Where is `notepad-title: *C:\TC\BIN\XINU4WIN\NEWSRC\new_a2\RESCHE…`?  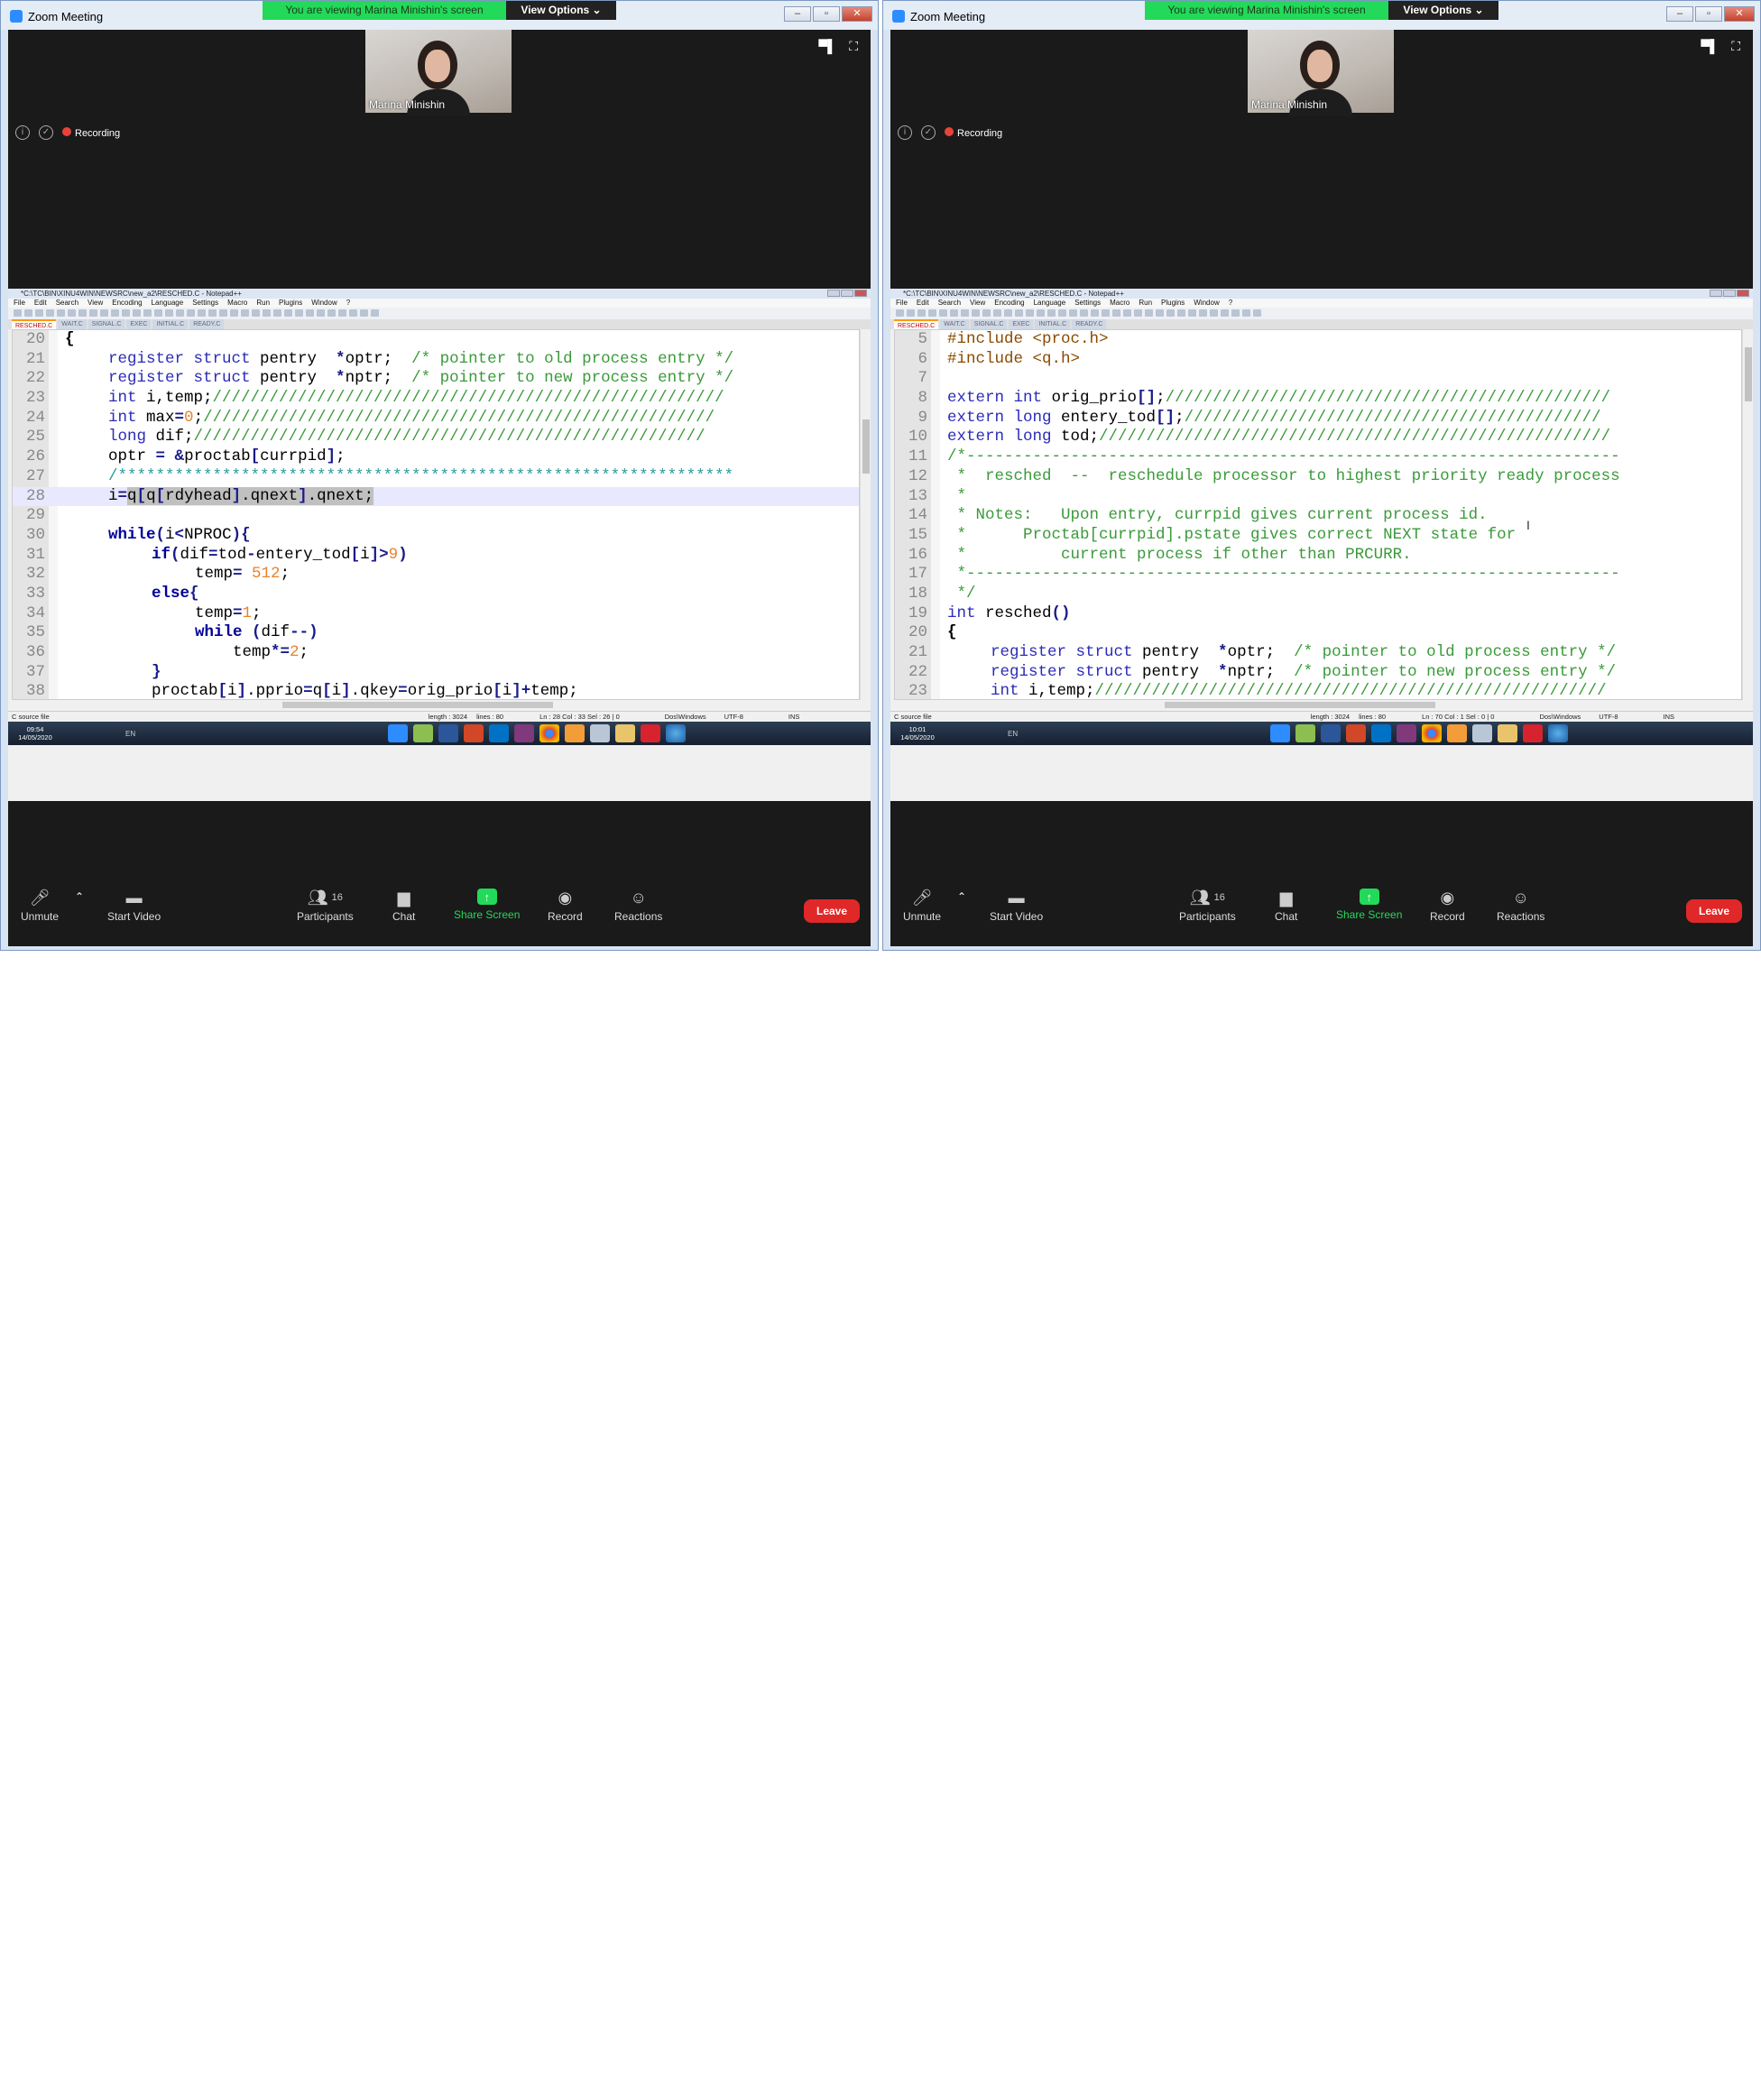
notepad-title: *C:\TC\BIN\XINU4WIN\NEWSRC\new_a2\RESCHE… is located at coordinates (131, 294).